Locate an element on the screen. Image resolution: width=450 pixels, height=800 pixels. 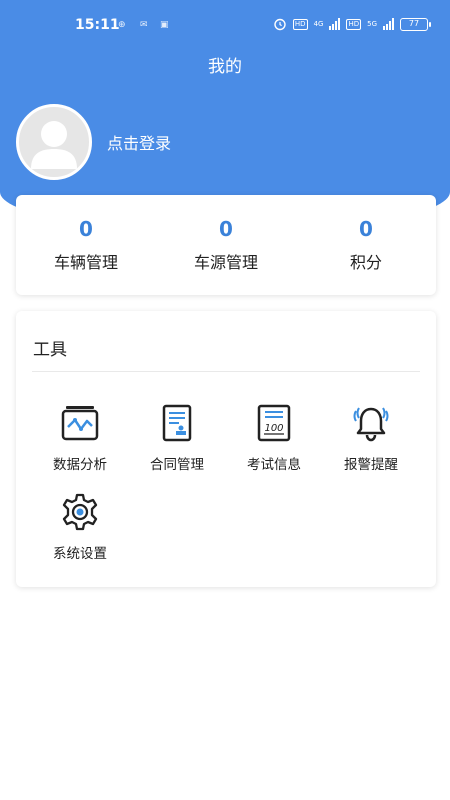
stat-label: 车辆管理 is located at coordinates (85, 262).